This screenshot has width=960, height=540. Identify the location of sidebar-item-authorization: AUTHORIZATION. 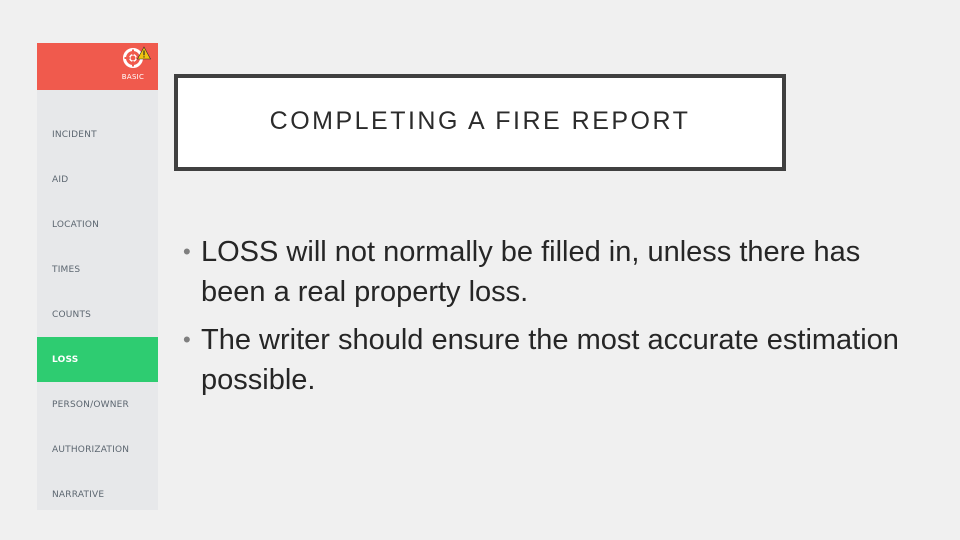
(97, 449).